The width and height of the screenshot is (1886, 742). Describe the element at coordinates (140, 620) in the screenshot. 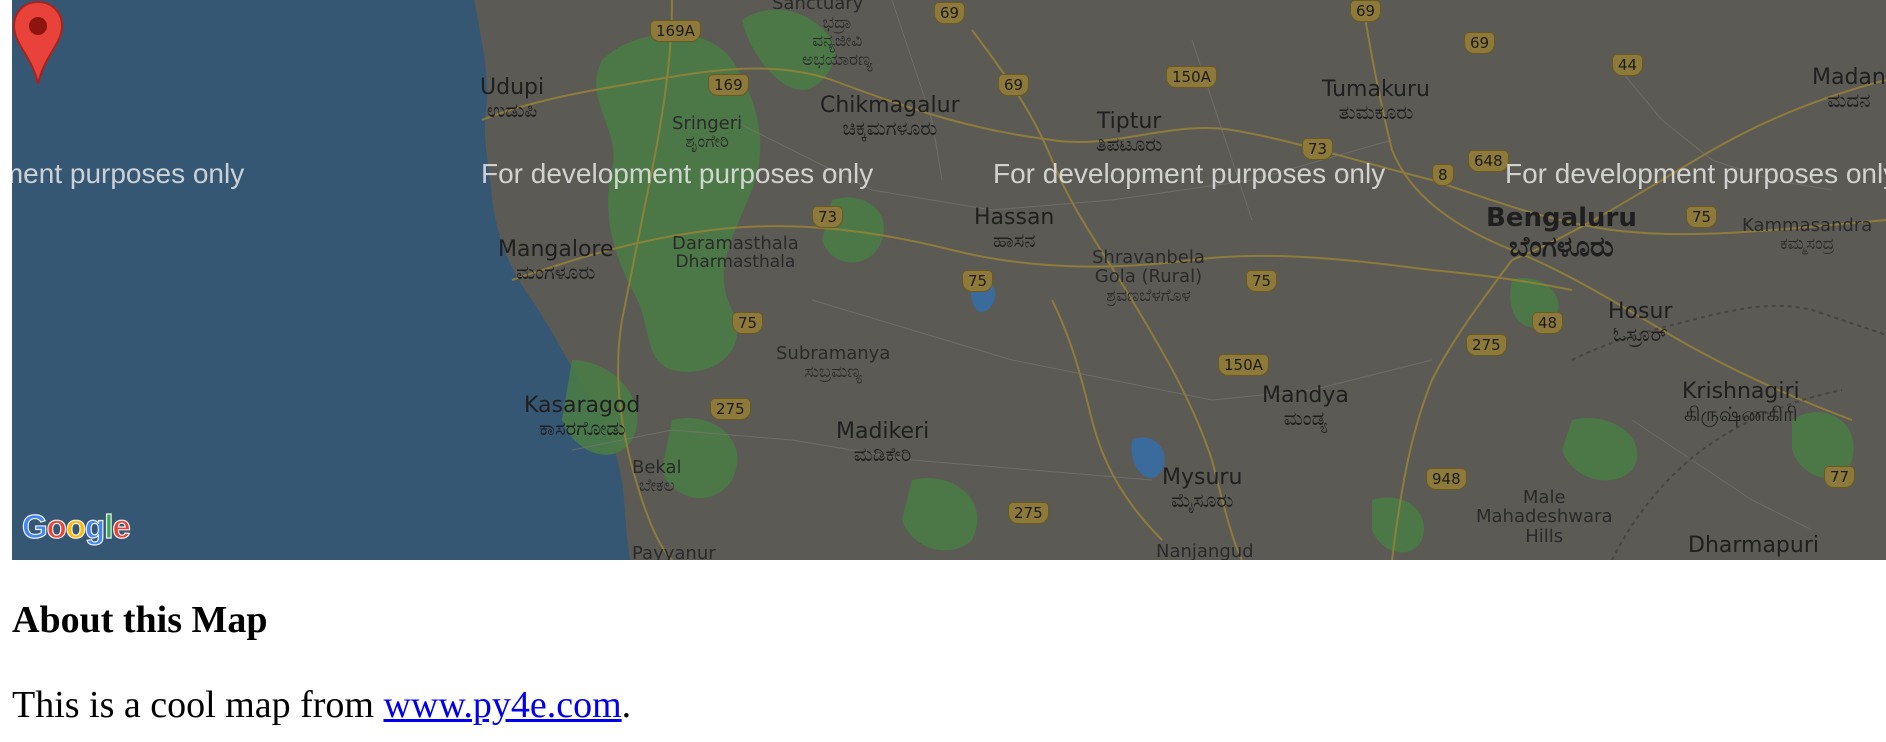

I see `about-heading: About this Map` at that location.